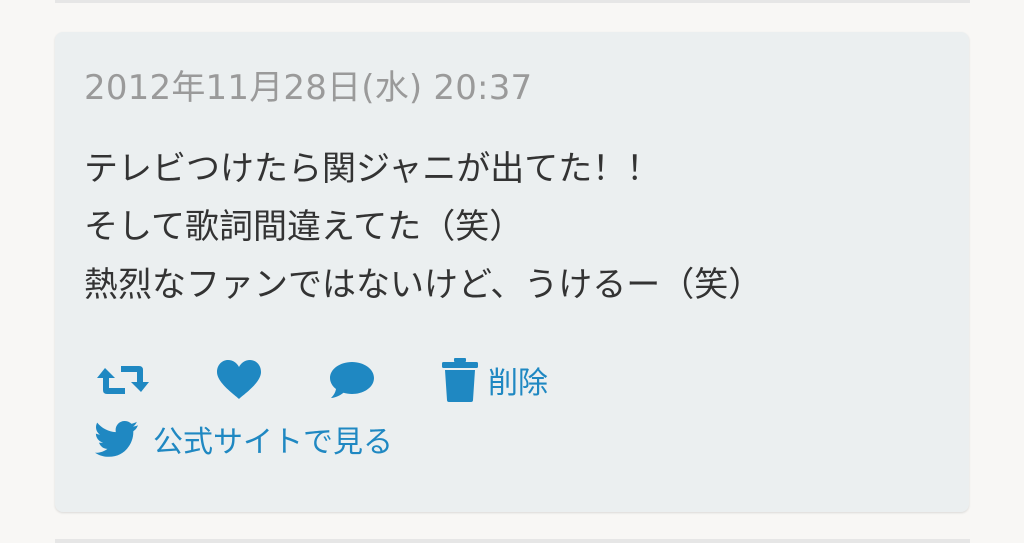 The height and width of the screenshot is (543, 1024). I want to click on tweet-timestamp: 2012年11月28日(水) 20:37, so click(308, 88).